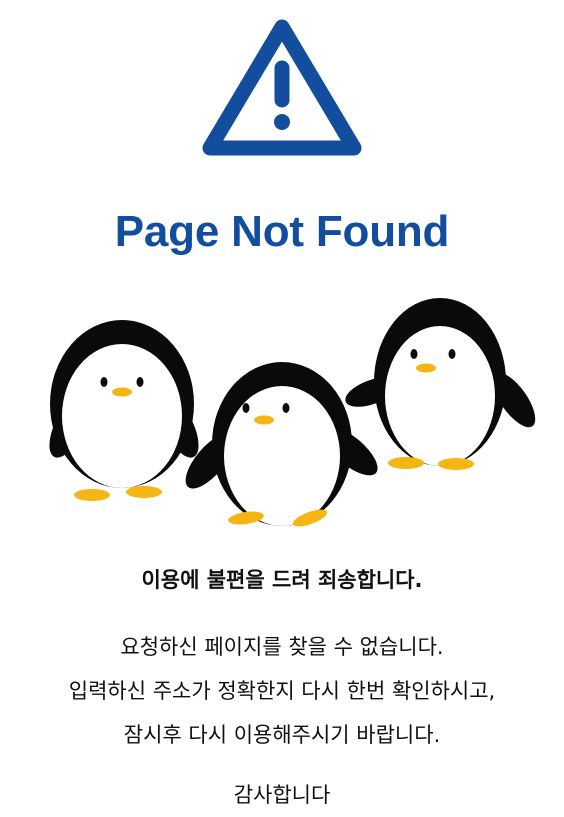 This screenshot has height=817, width=564. What do you see at coordinates (282, 795) in the screenshot?
I see `thanks-text: 감사합니다` at bounding box center [282, 795].